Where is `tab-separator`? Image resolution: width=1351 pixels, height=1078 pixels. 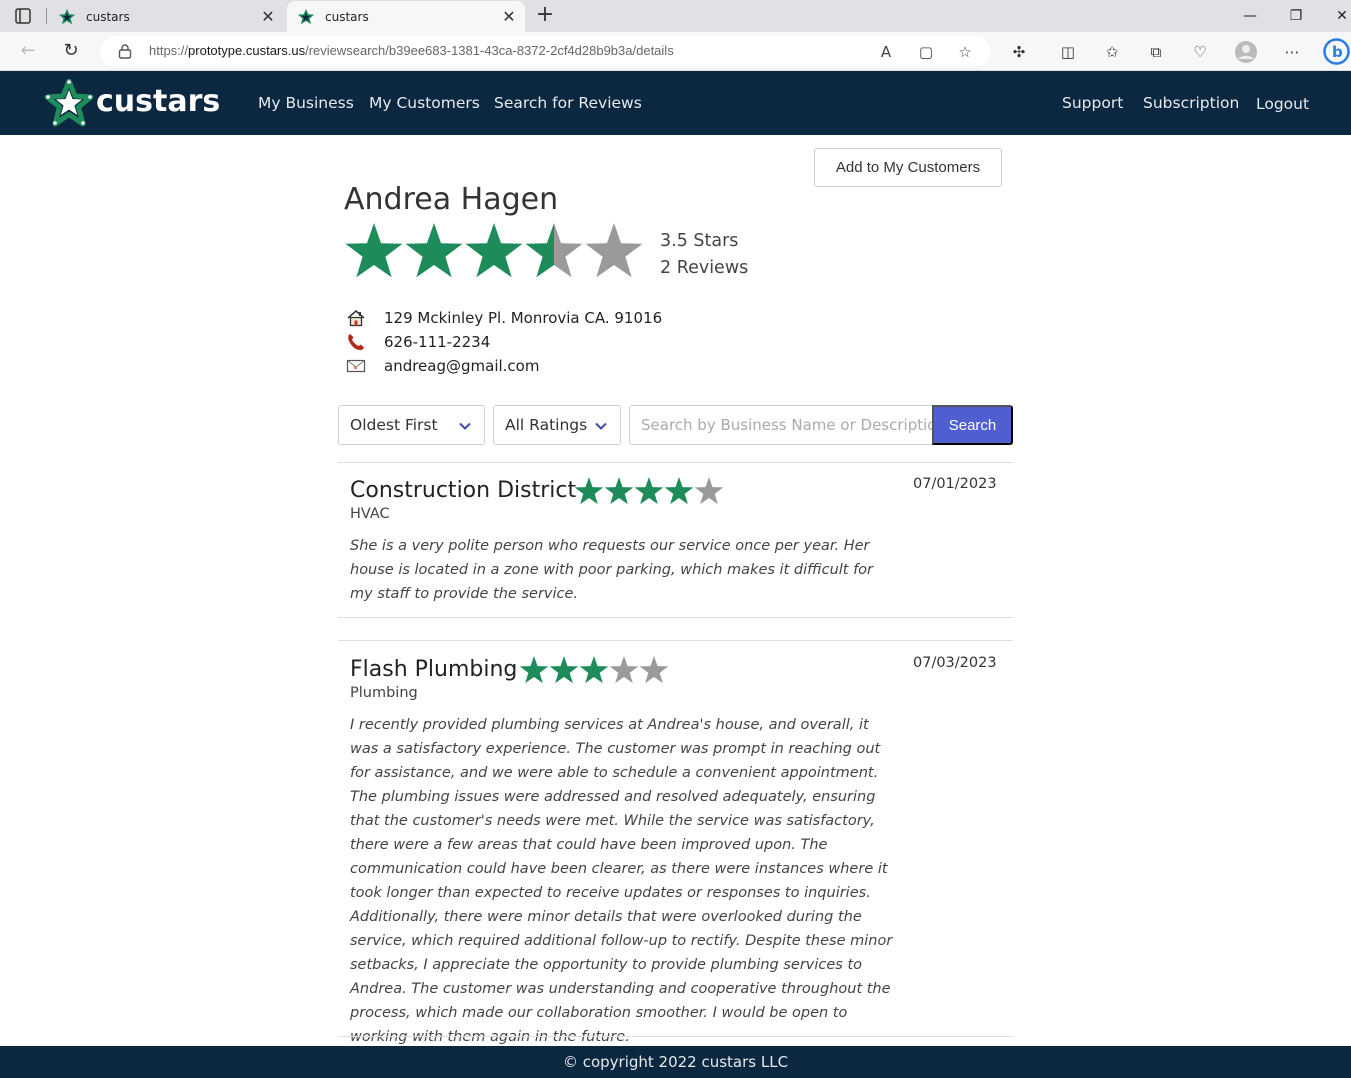
tab-separator is located at coordinates (46, 16).